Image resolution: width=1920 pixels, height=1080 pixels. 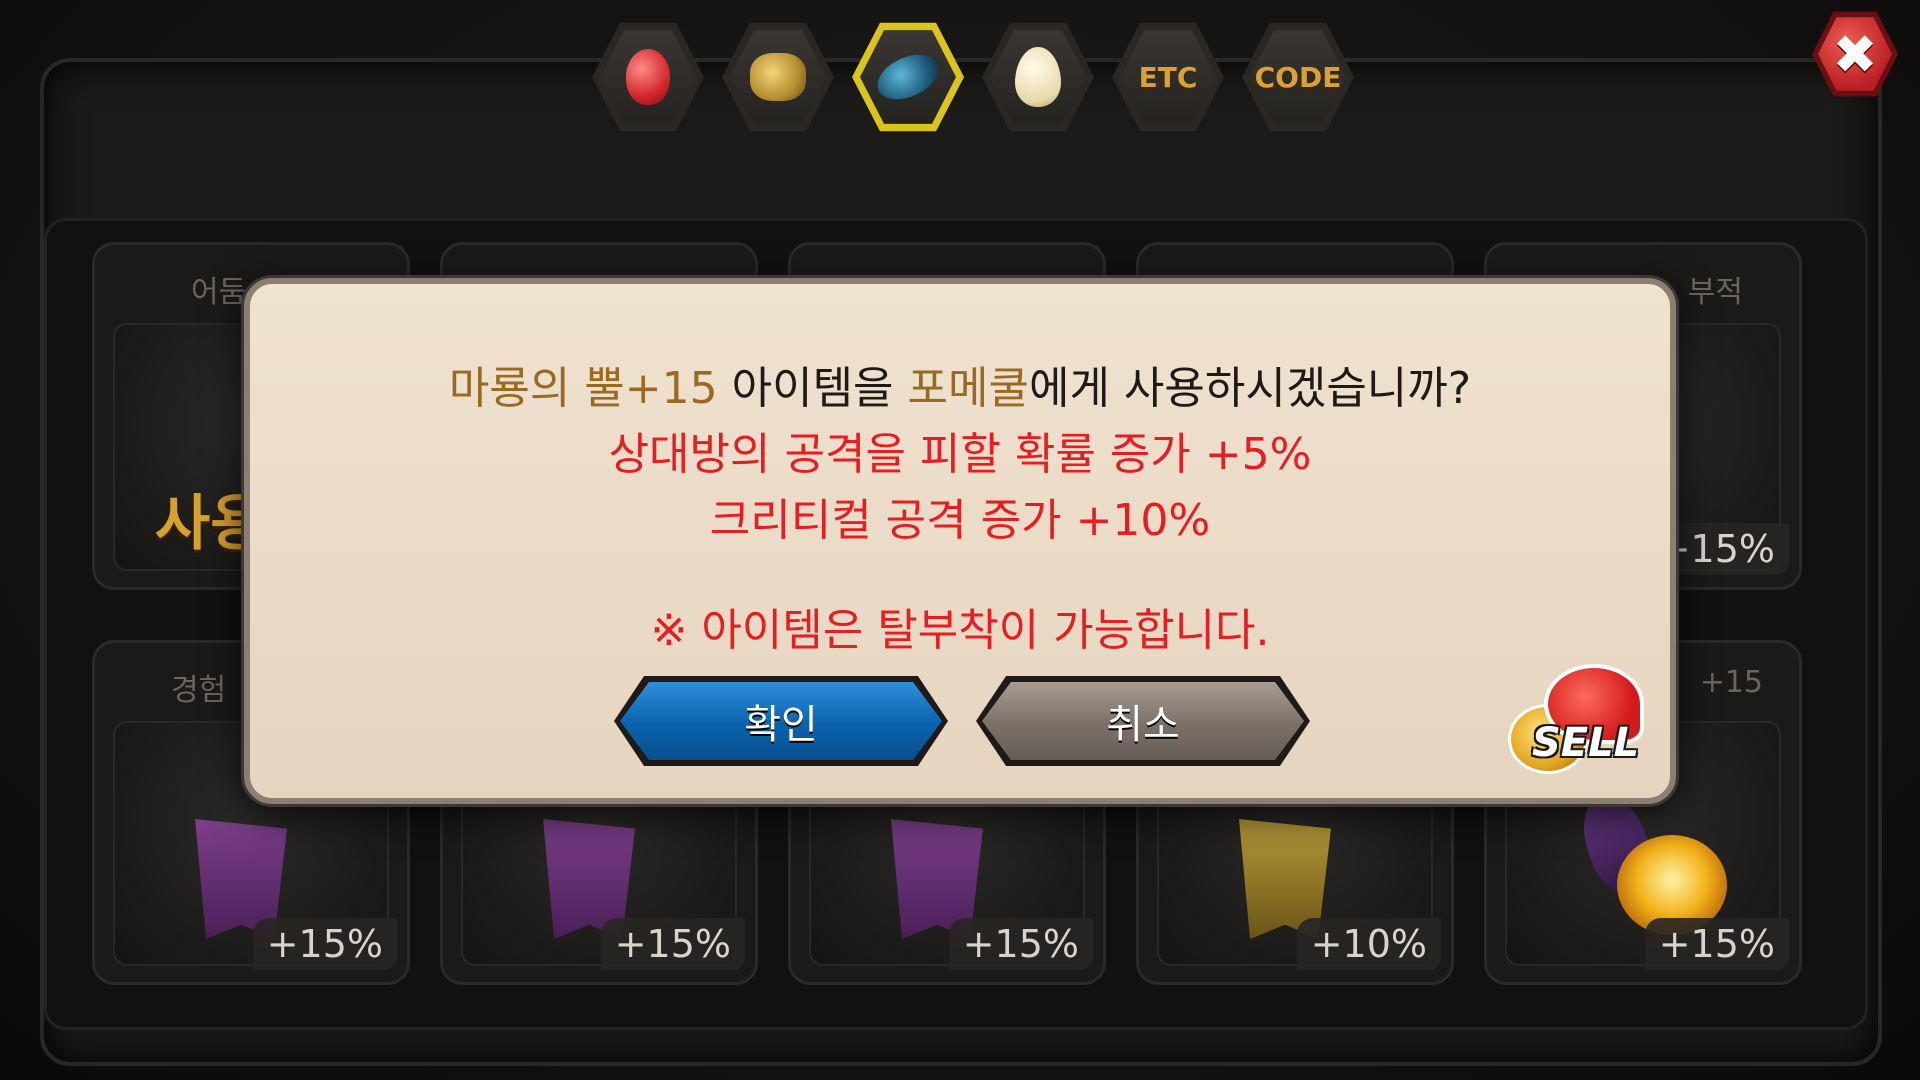 I want to click on close-icon: ✖, so click(x=1855, y=54).